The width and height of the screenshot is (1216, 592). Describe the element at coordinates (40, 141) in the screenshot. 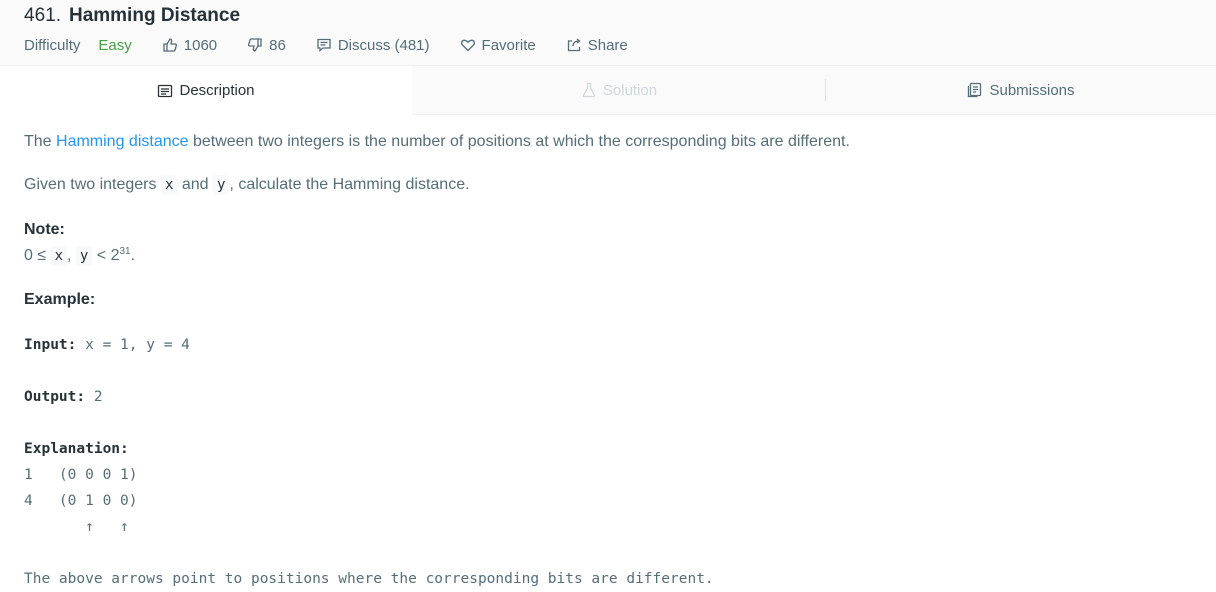

I see `paragraph-text: The` at that location.